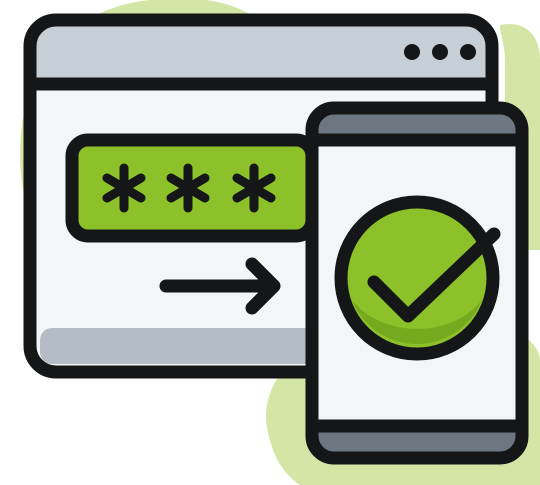 The width and height of the screenshot is (540, 485). What do you see at coordinates (192, 188) in the screenshot?
I see `password-field-icon` at bounding box center [192, 188].